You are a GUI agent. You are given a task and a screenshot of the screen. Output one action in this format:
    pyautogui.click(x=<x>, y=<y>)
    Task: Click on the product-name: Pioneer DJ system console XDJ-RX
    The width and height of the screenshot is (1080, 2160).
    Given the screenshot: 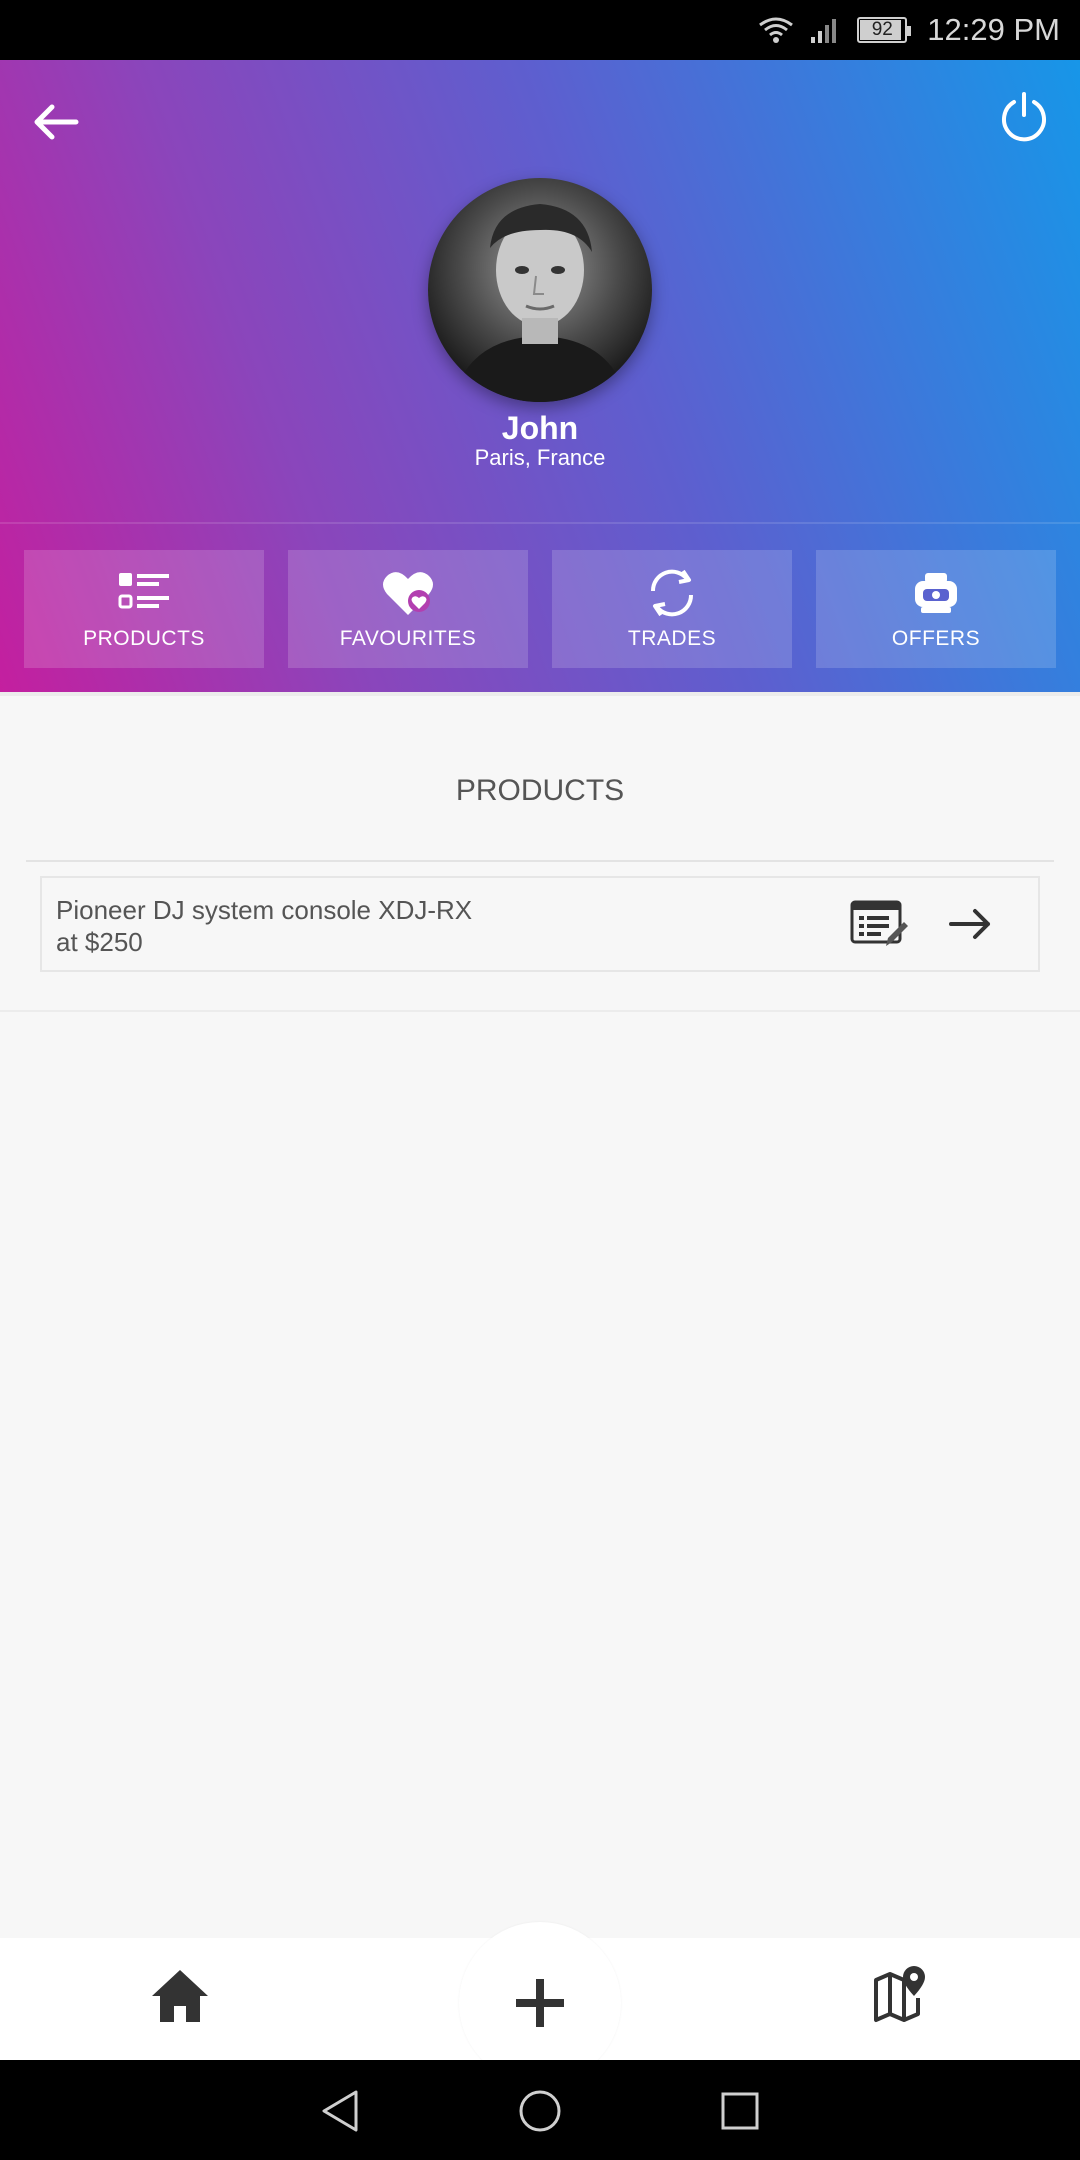 What is the action you would take?
    pyautogui.click(x=264, y=910)
    